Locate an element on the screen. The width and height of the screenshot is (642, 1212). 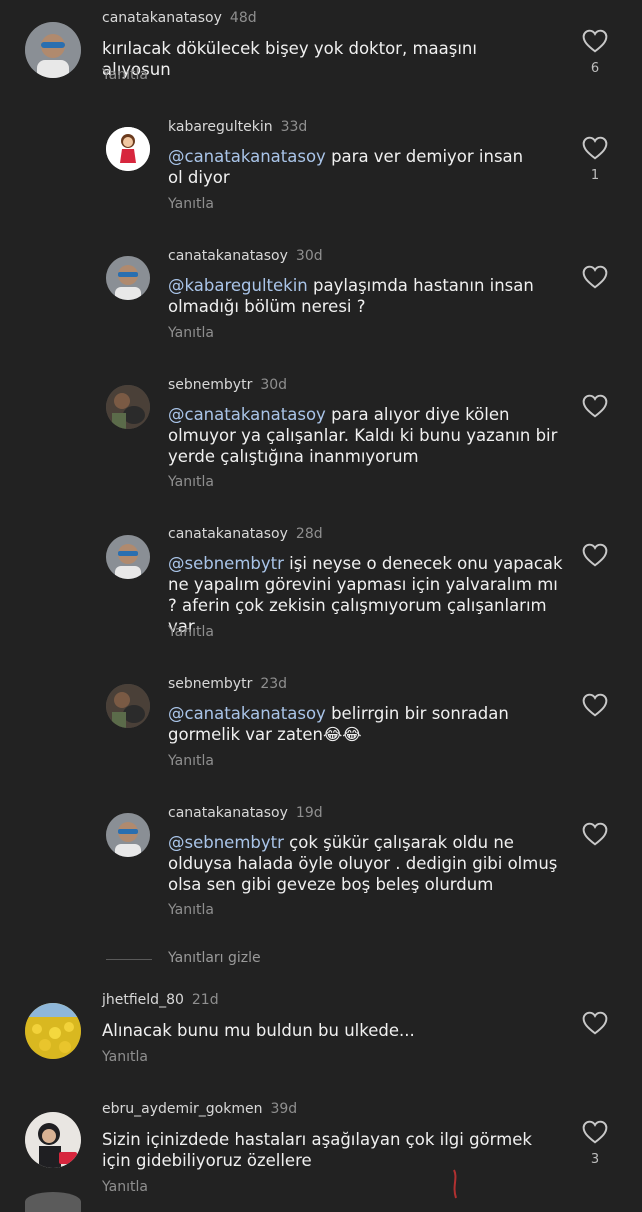
like-count: 1 is located at coordinates (595, 175).